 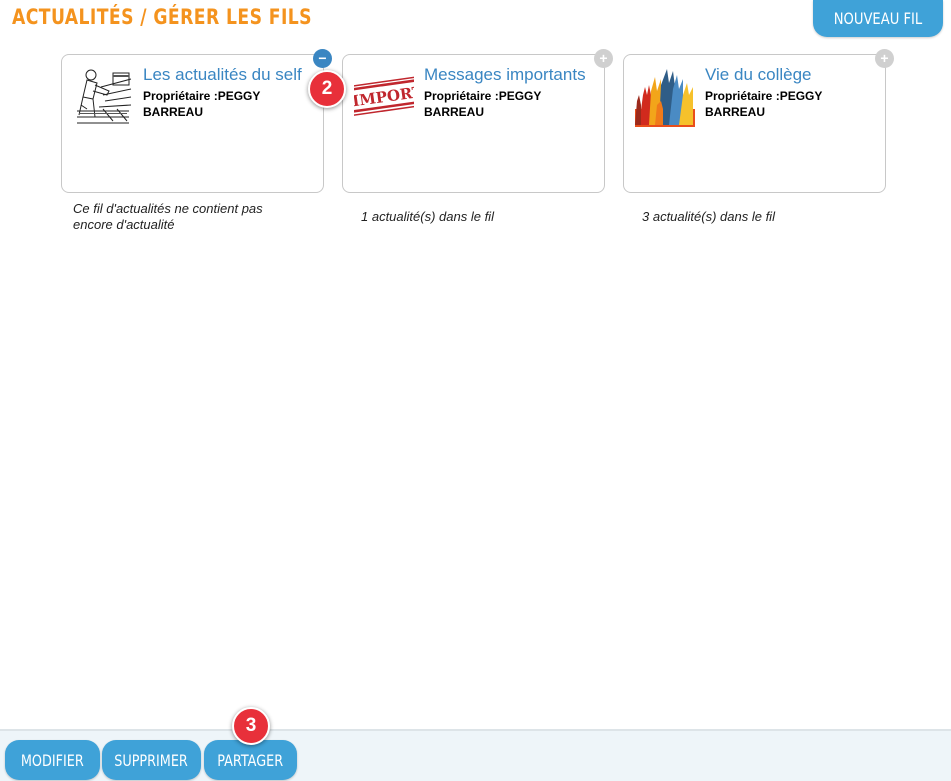 What do you see at coordinates (878, 18) in the screenshot?
I see `new-feed-button: NOUVEAU FIL` at bounding box center [878, 18].